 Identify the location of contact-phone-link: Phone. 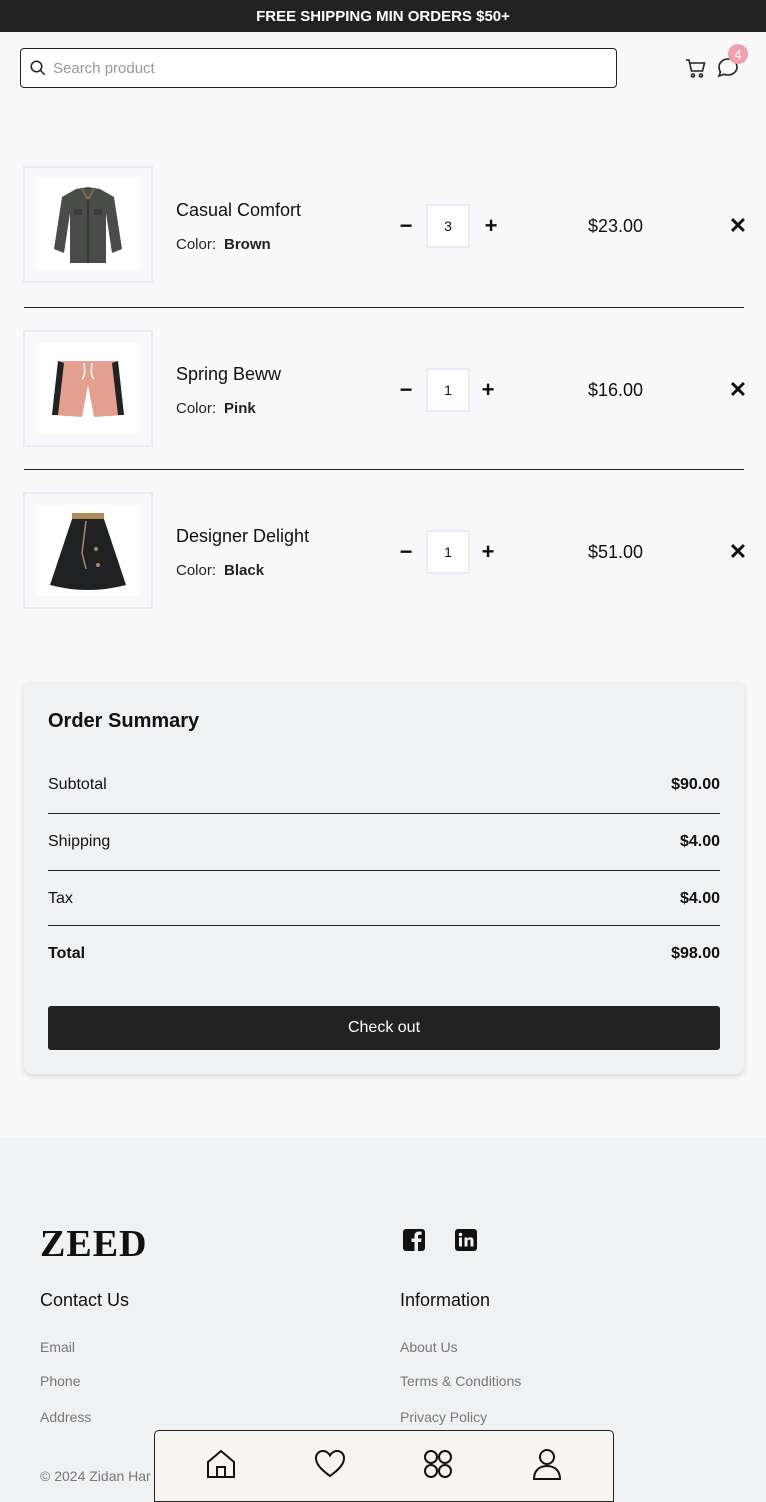
(60, 1381).